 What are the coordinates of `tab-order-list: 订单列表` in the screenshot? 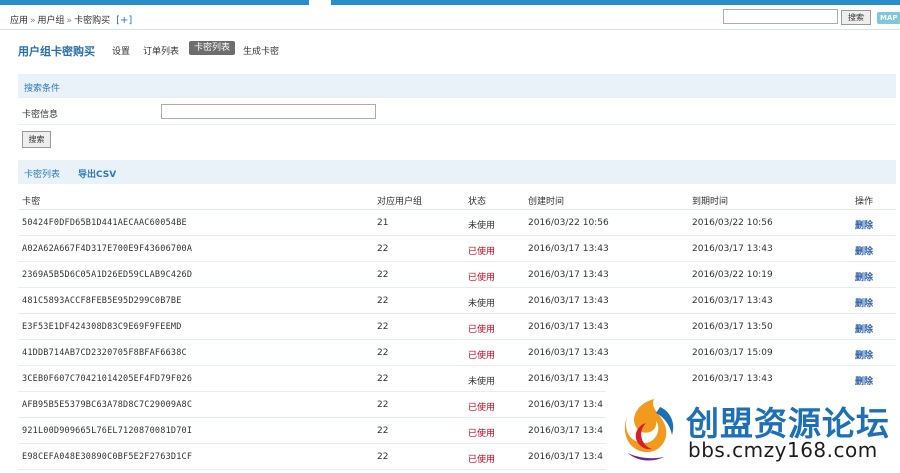 It's located at (161, 50).